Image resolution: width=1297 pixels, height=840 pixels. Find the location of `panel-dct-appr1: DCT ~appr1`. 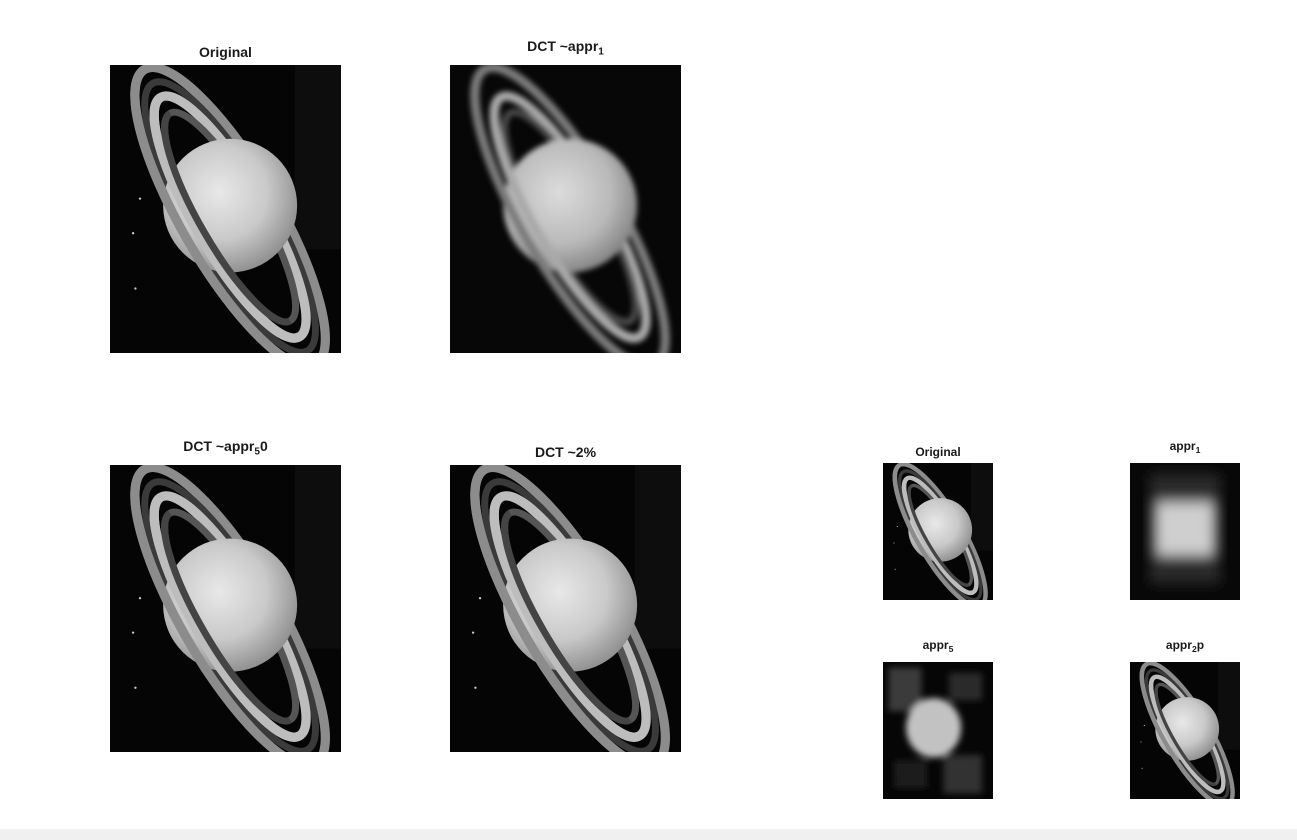

panel-dct-appr1: DCT ~appr1 is located at coordinates (565, 195).